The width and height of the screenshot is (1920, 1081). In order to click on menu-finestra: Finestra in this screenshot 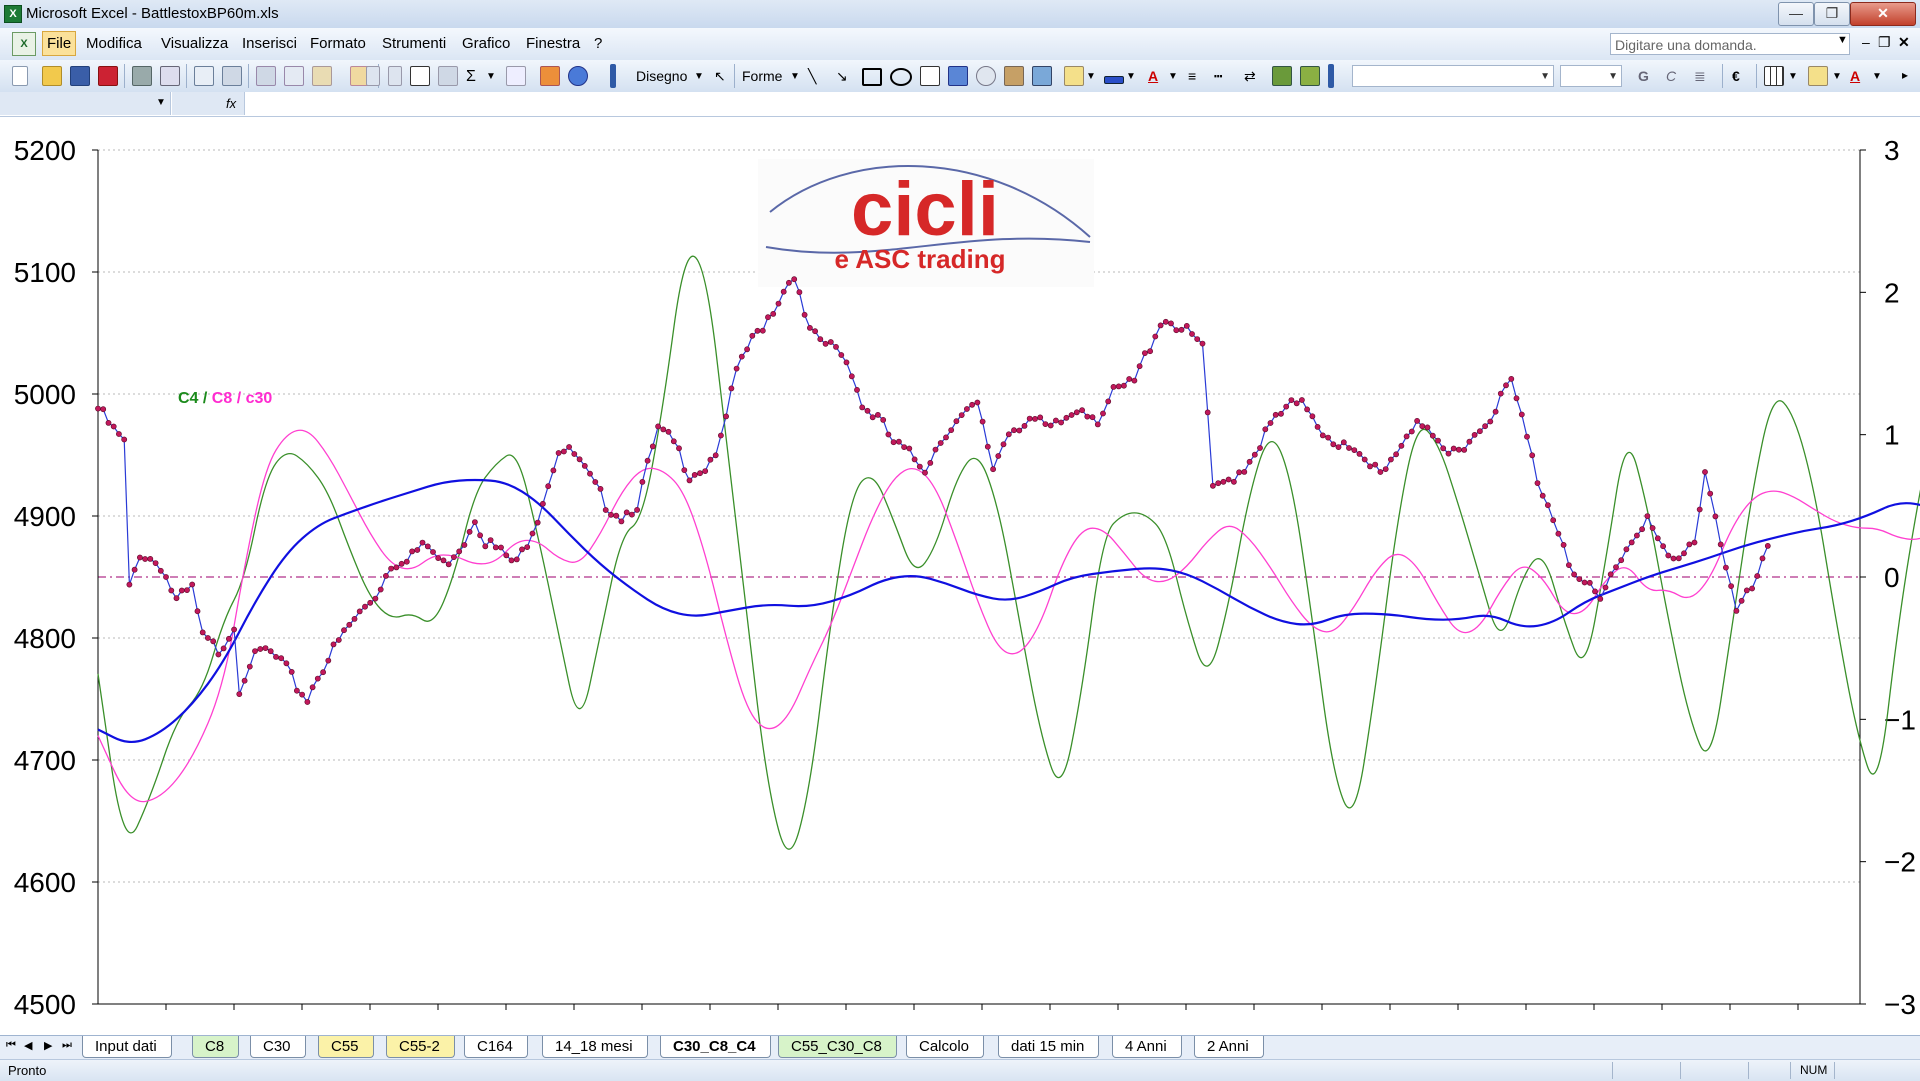, I will do `click(553, 43)`.